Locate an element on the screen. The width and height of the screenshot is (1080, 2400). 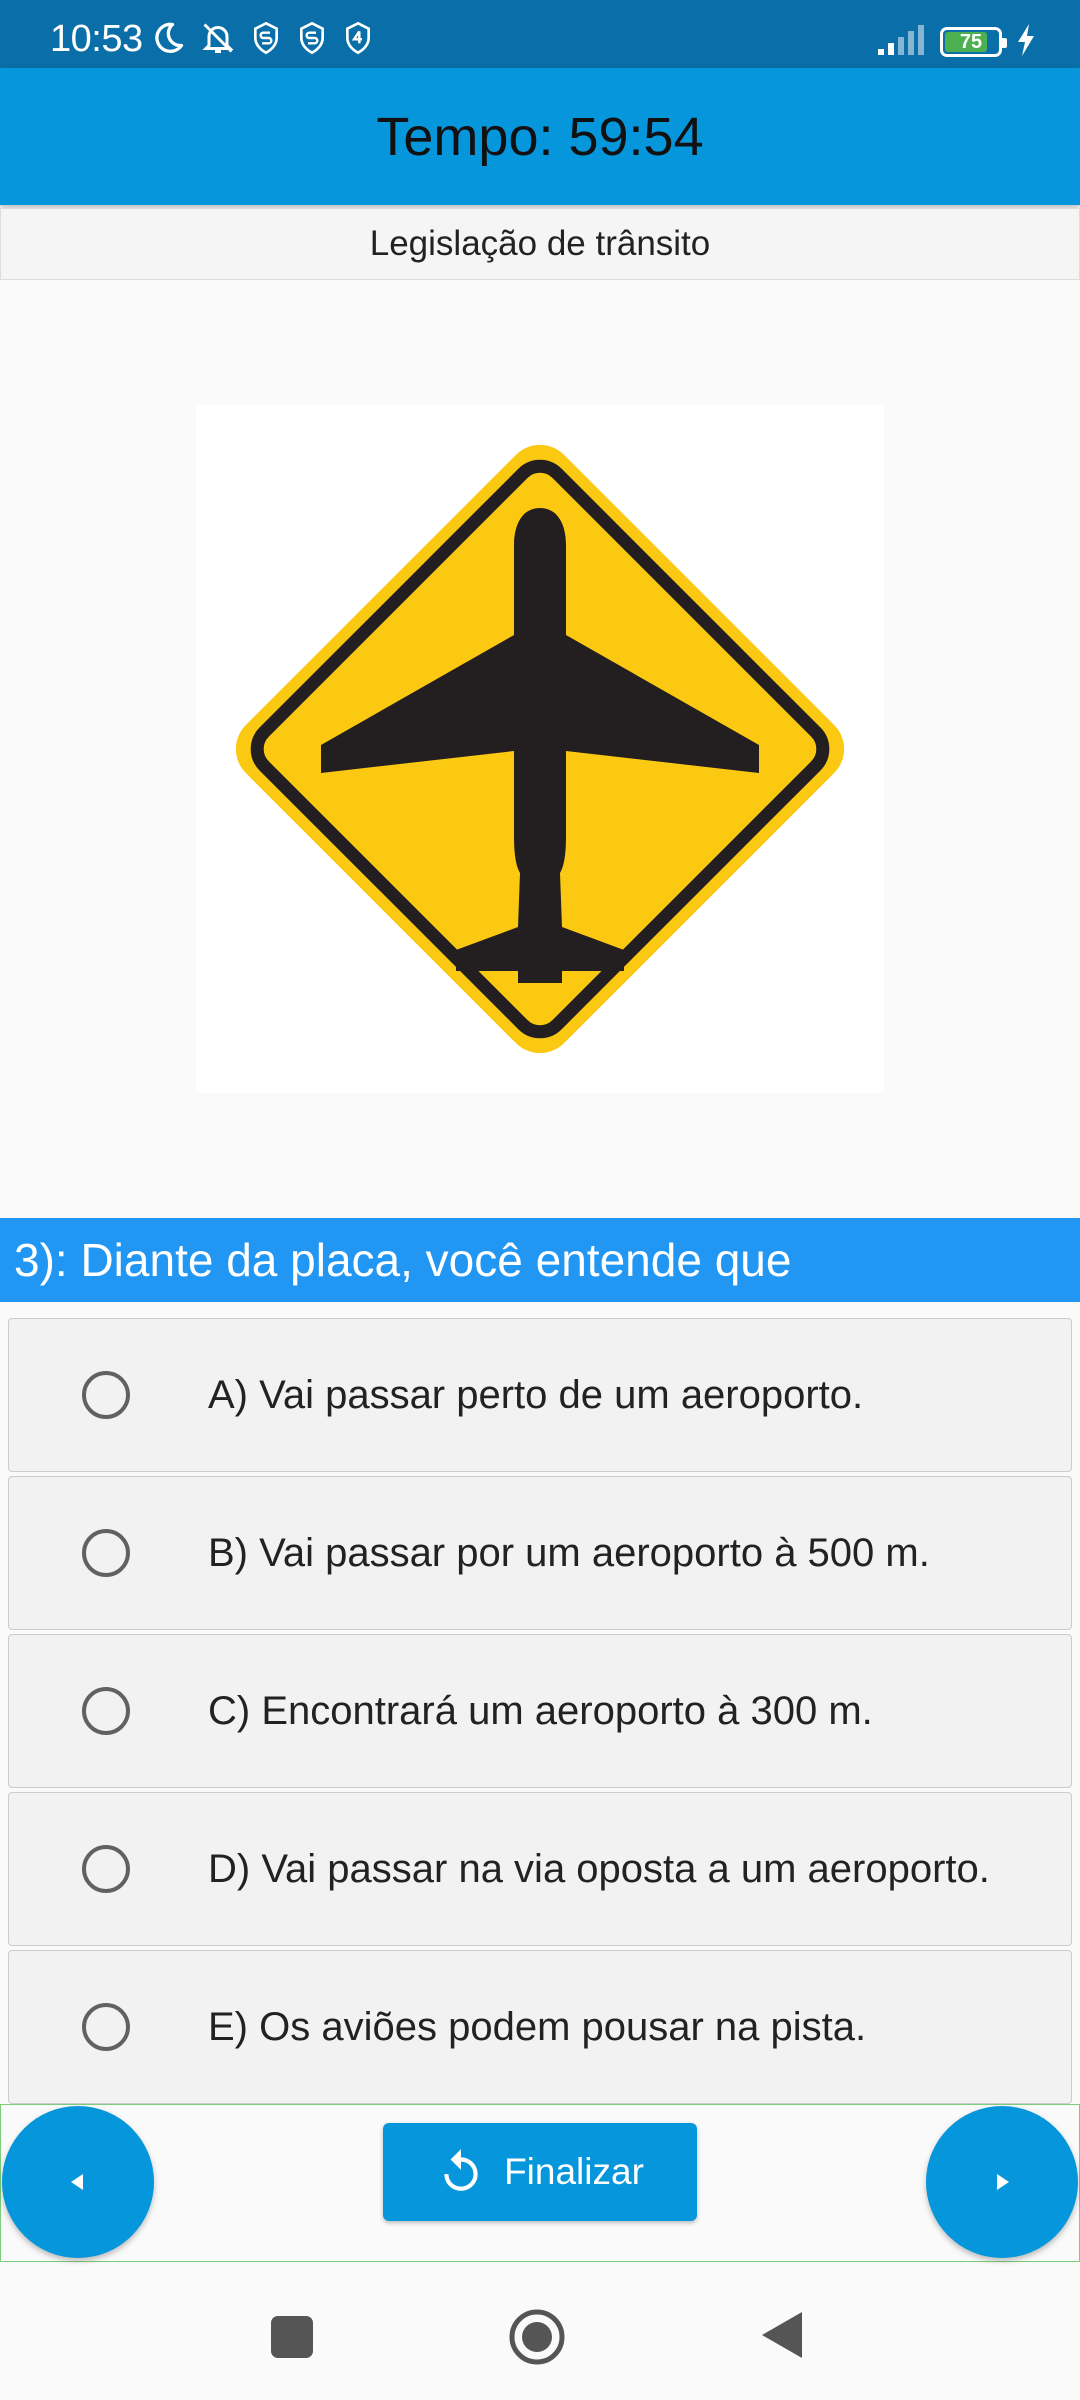
airport-warning-sign is located at coordinates (540, 749).